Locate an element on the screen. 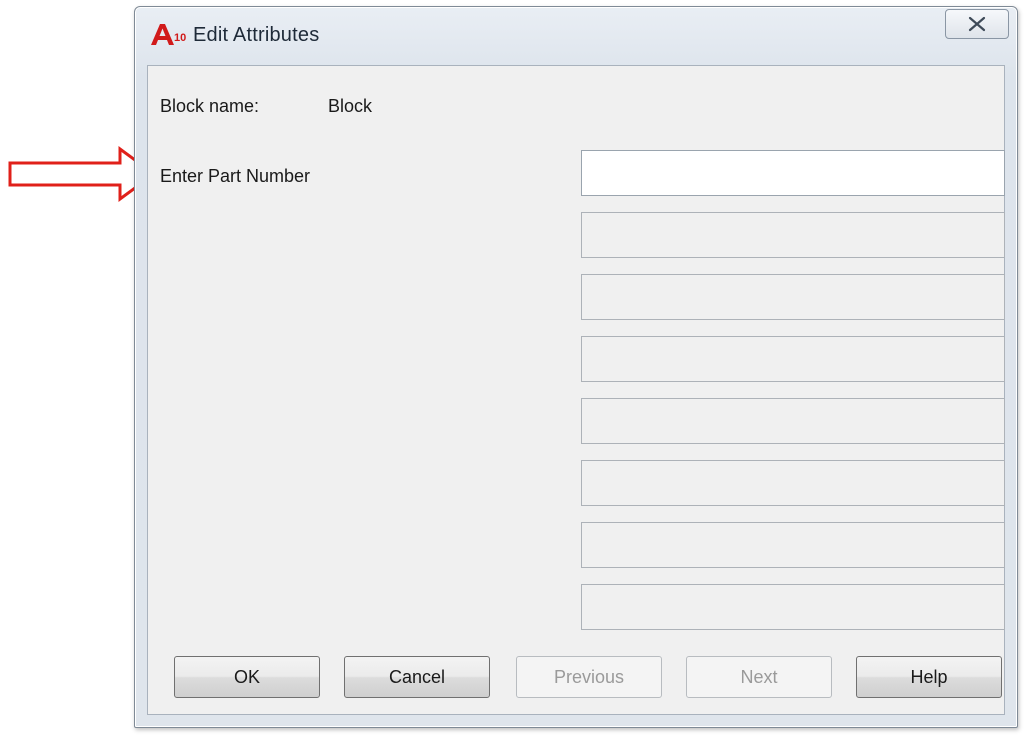 This screenshot has width=1028, height=737. close-icon is located at coordinates (977, 24).